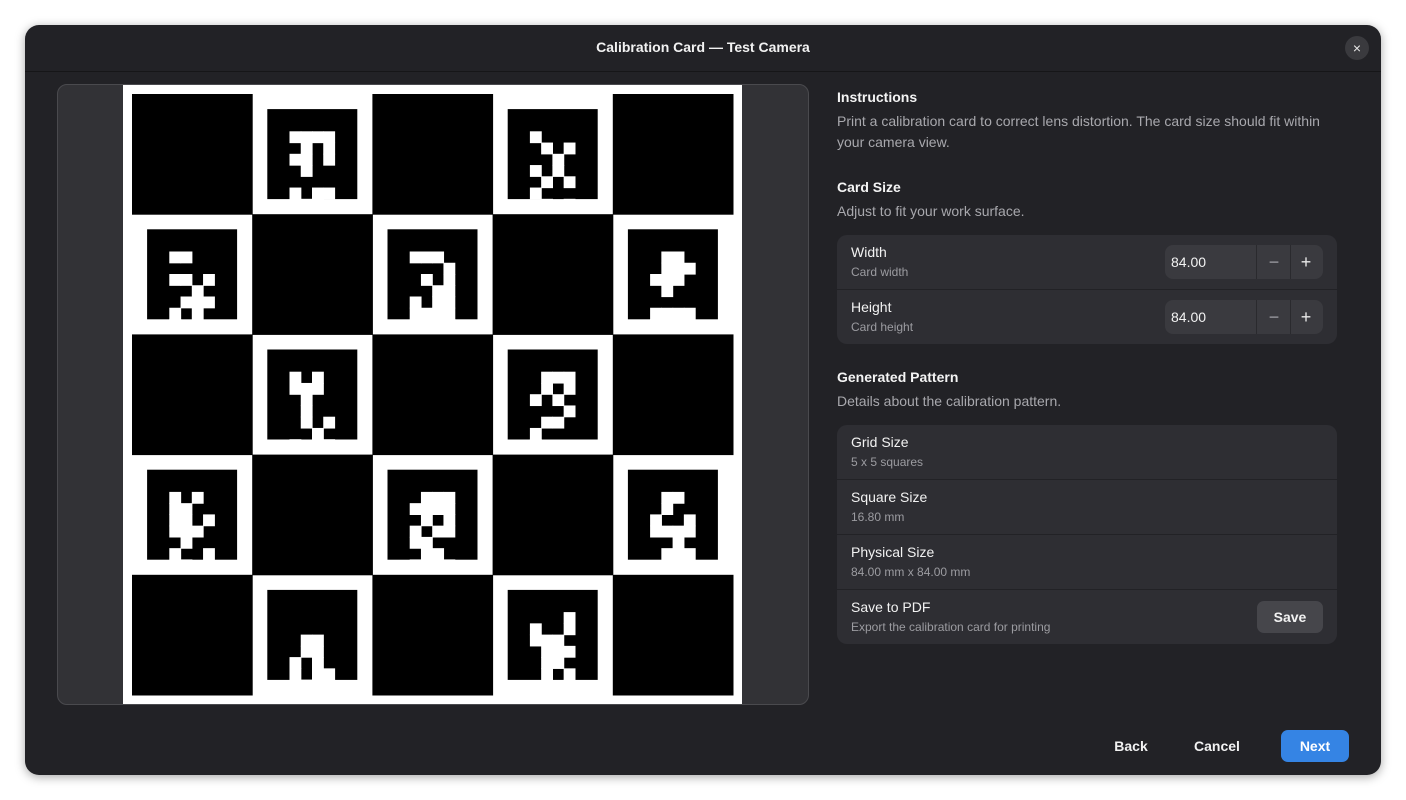  Describe the element at coordinates (911, 572) in the screenshot. I see `physical-size-value: 84.00 mm x 84.00 mm` at that location.